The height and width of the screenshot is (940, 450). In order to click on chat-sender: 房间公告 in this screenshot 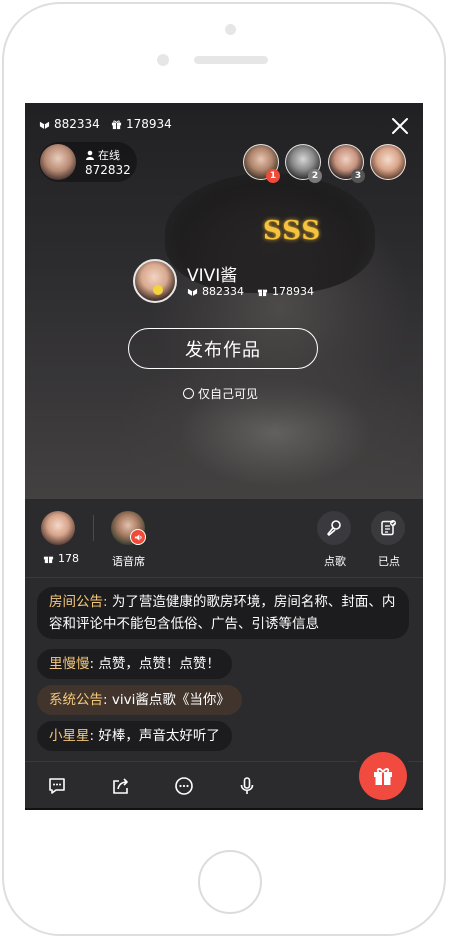, I will do `click(76, 602)`.